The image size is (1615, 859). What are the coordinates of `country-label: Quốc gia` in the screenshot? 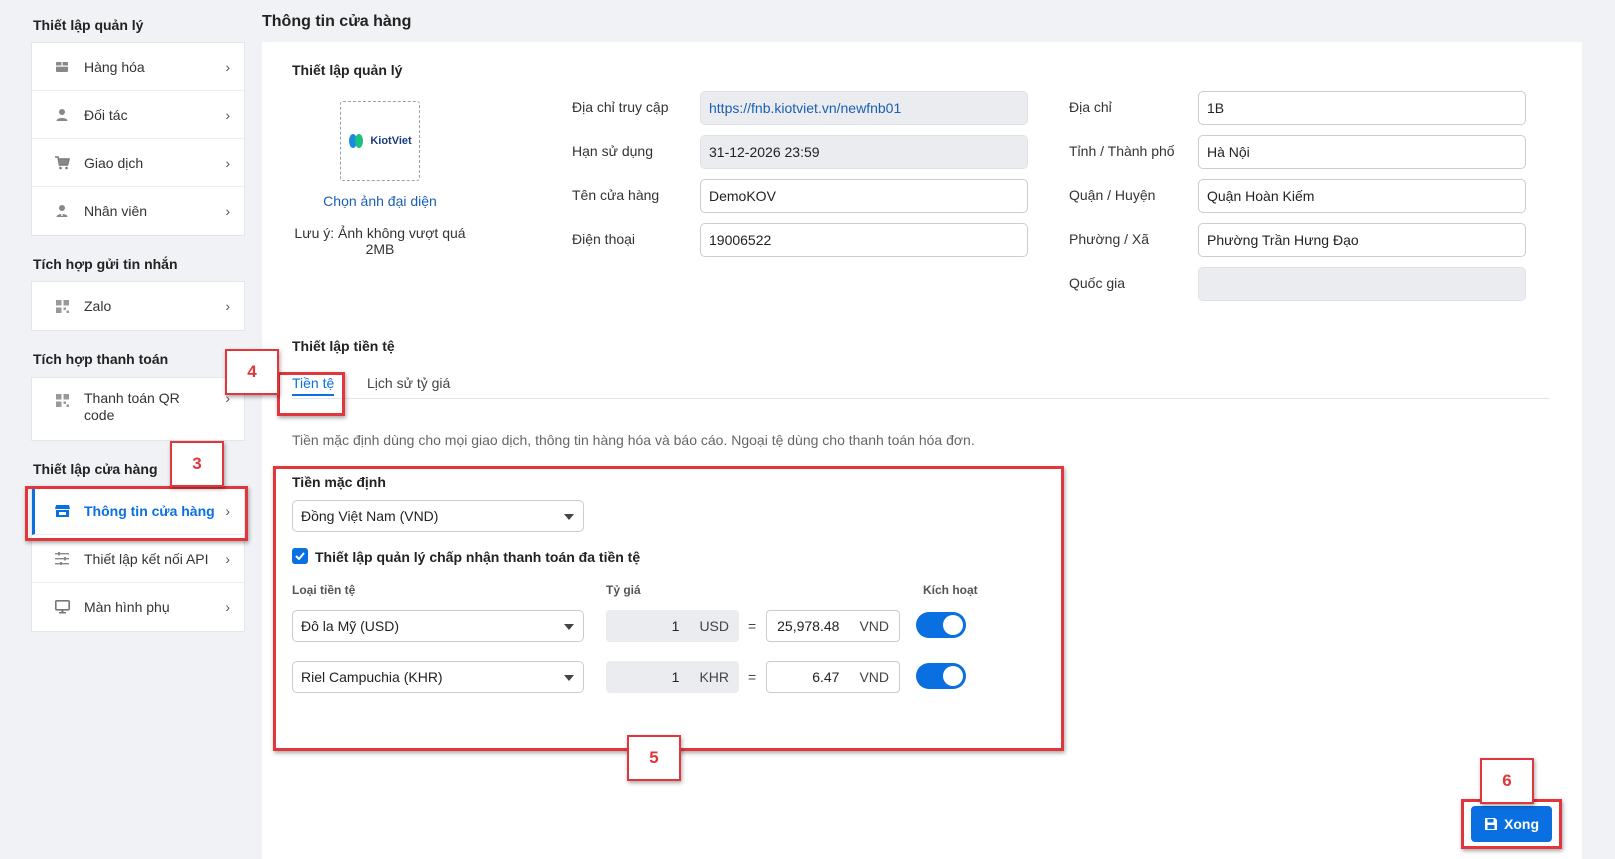 It's located at (1097, 283).